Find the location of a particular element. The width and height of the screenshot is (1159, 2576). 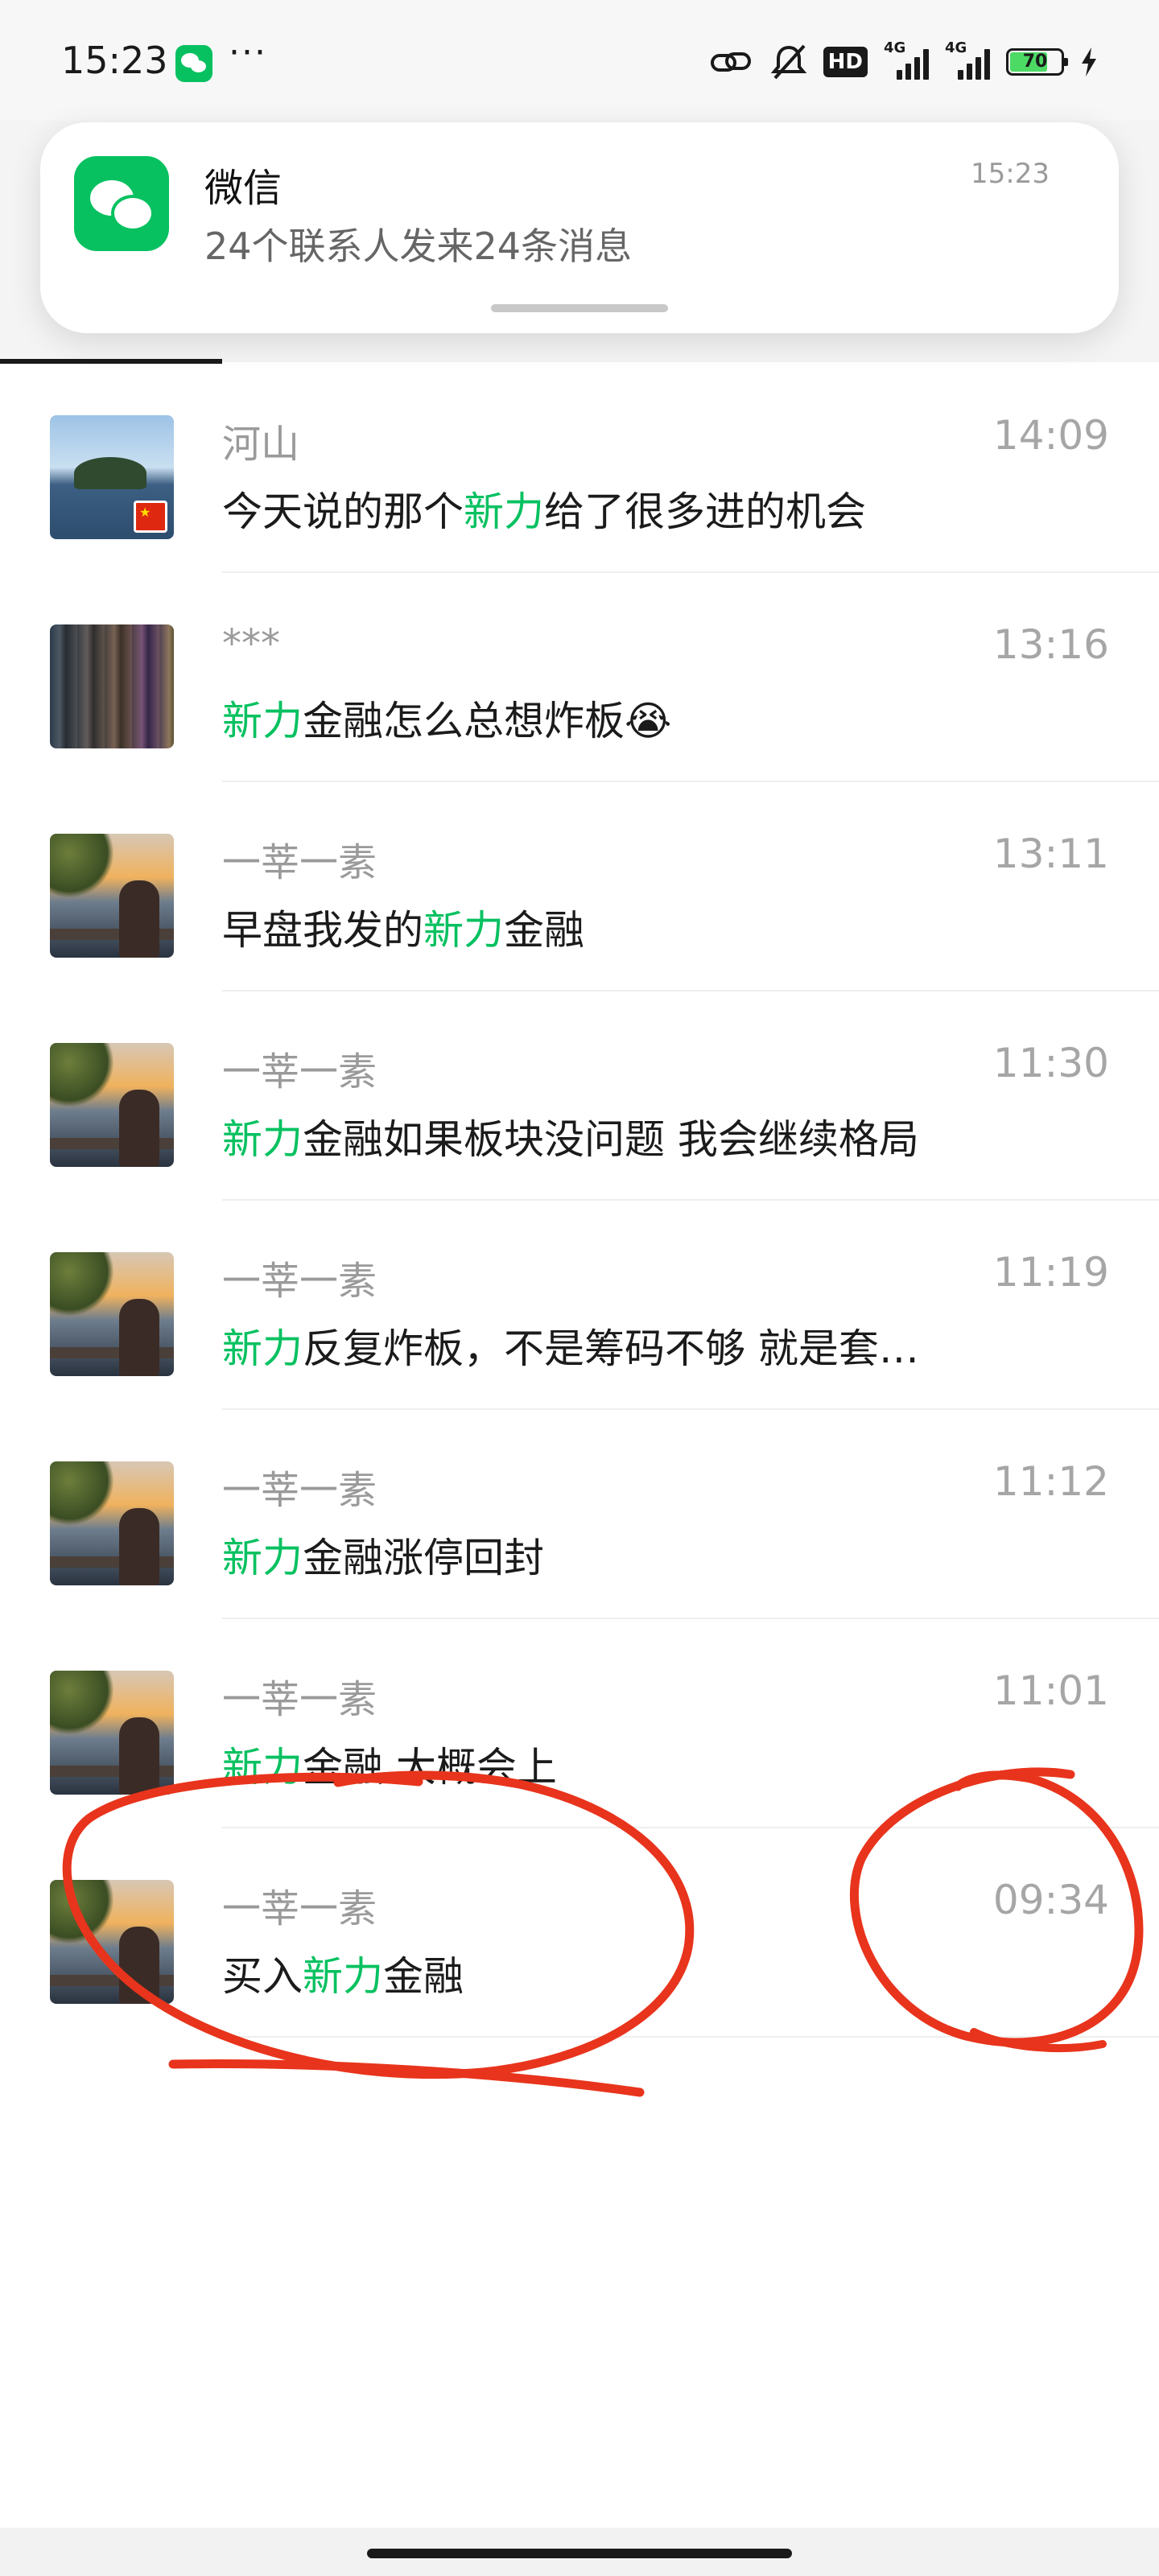

battery-icon: 70 is located at coordinates (1037, 62).